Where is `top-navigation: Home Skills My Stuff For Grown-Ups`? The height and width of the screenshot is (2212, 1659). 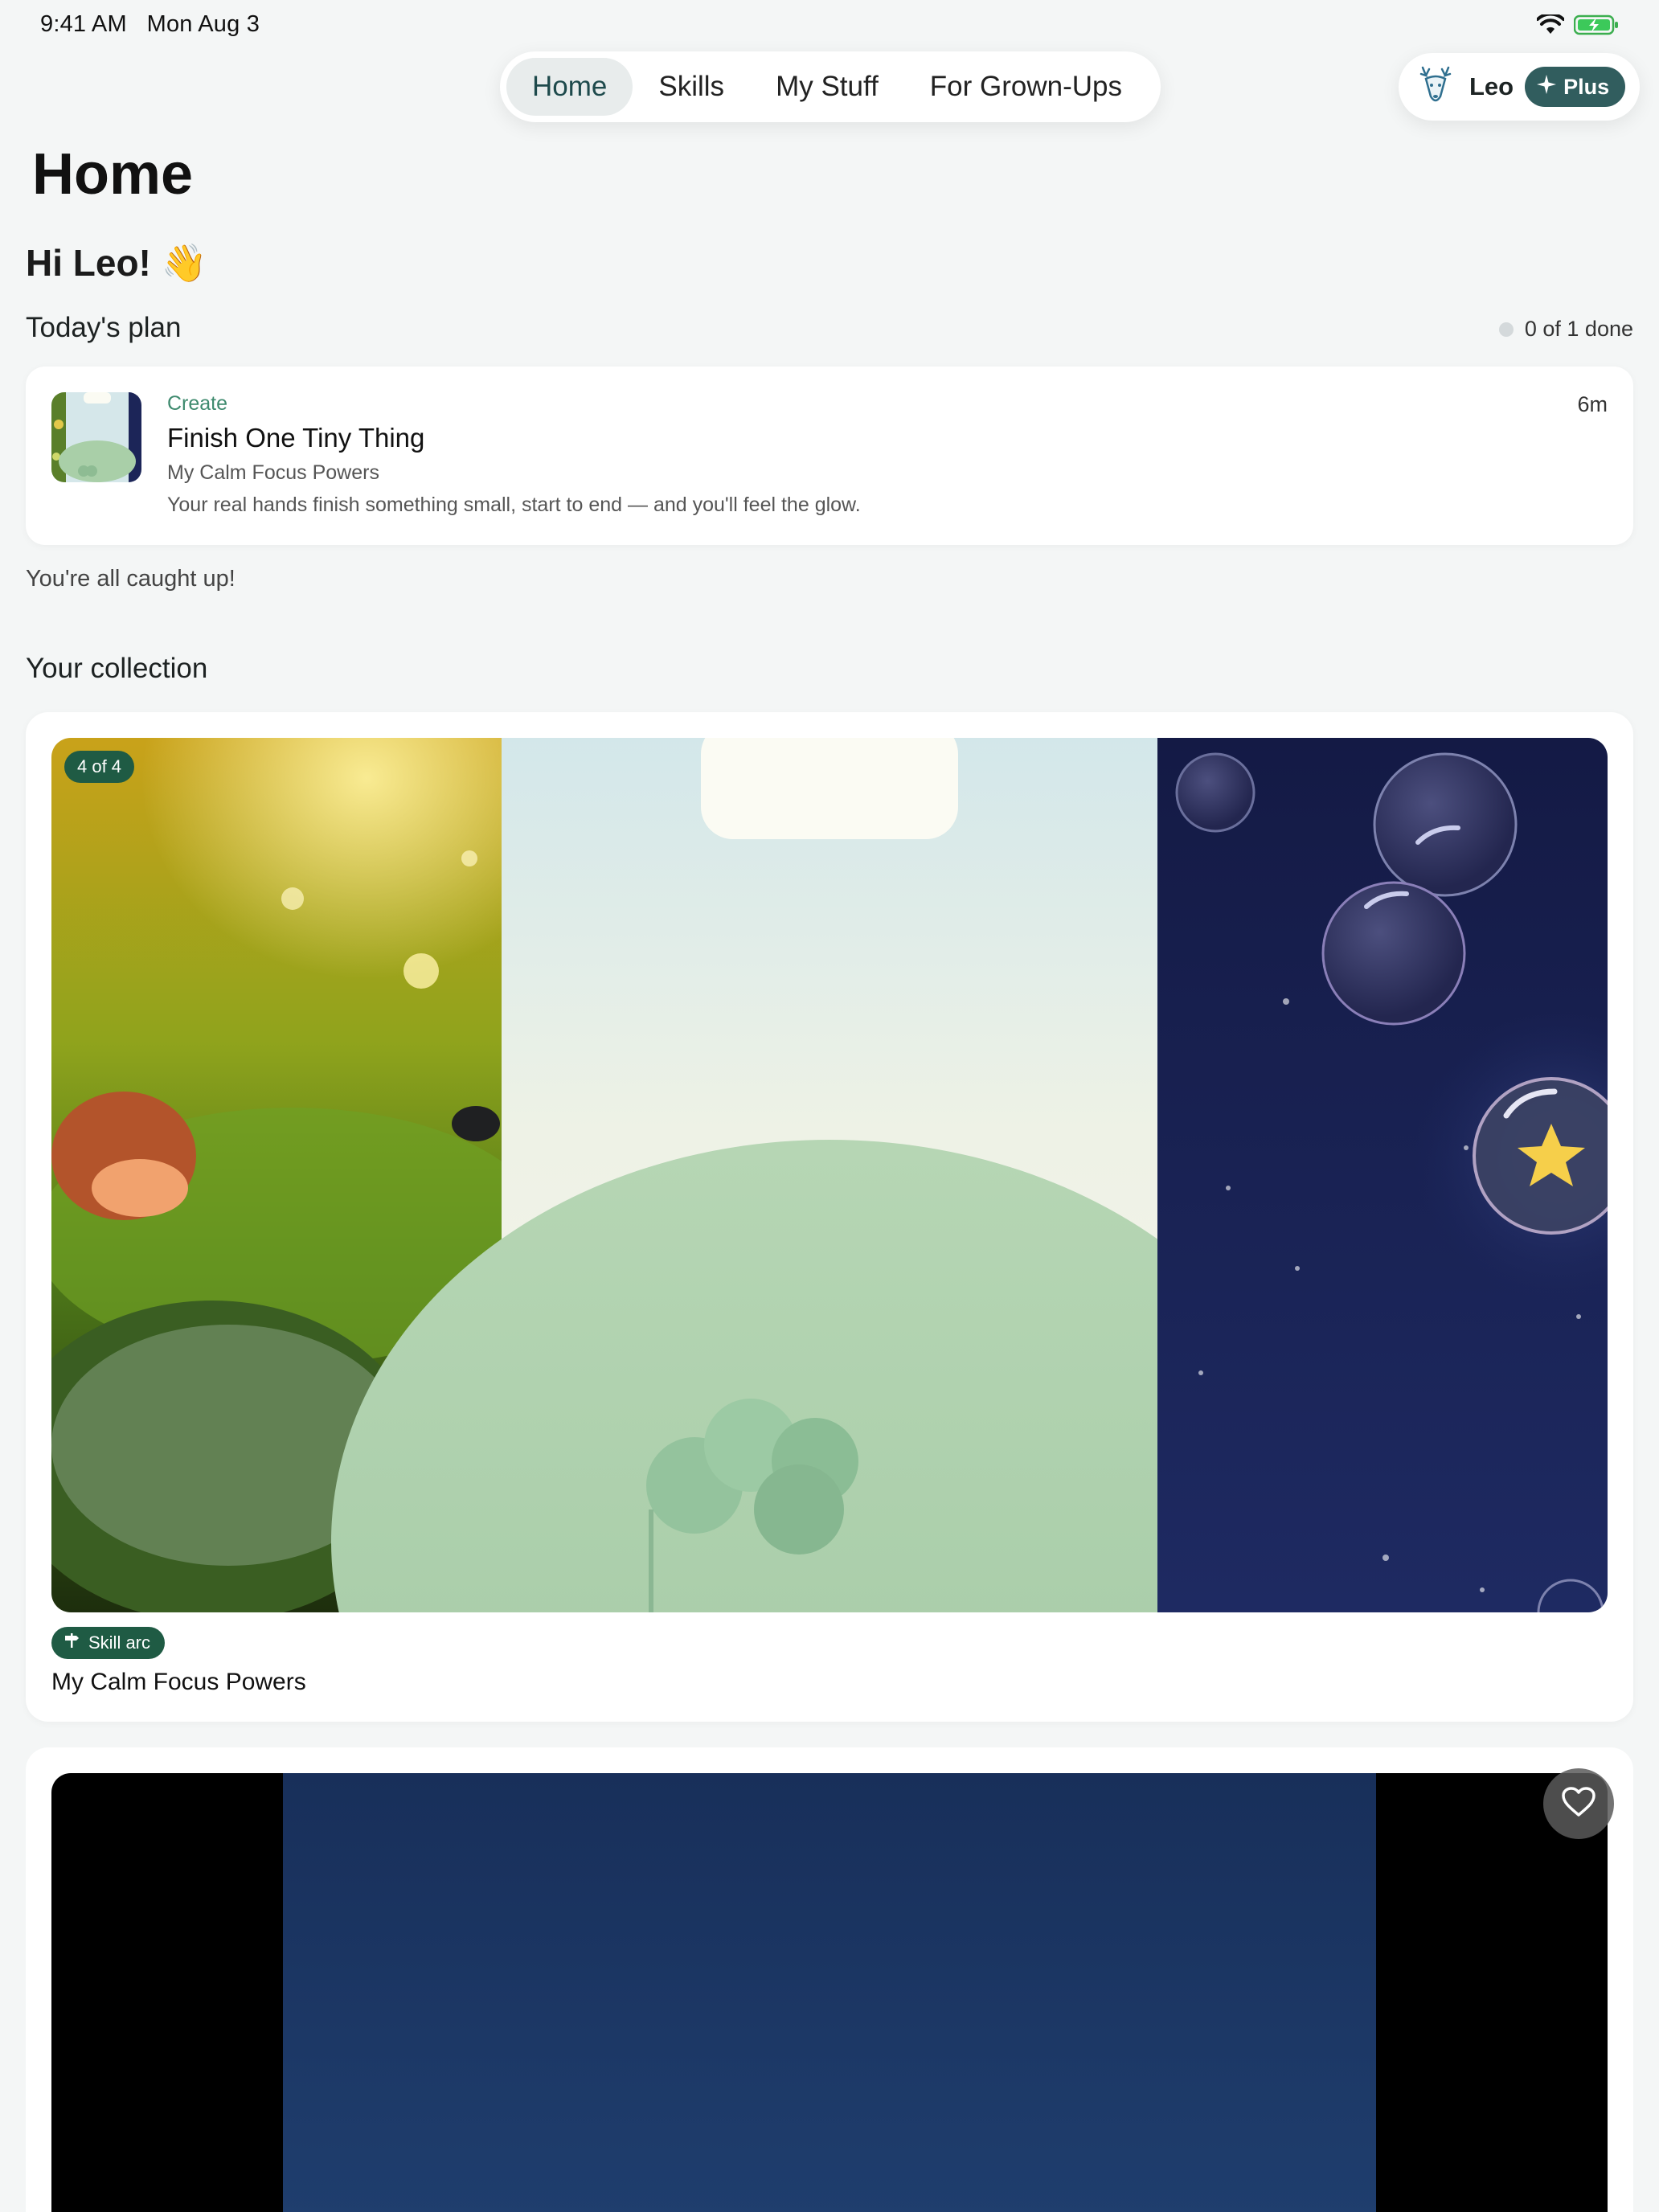 top-navigation: Home Skills My Stuff For Grown-Ups is located at coordinates (830, 86).